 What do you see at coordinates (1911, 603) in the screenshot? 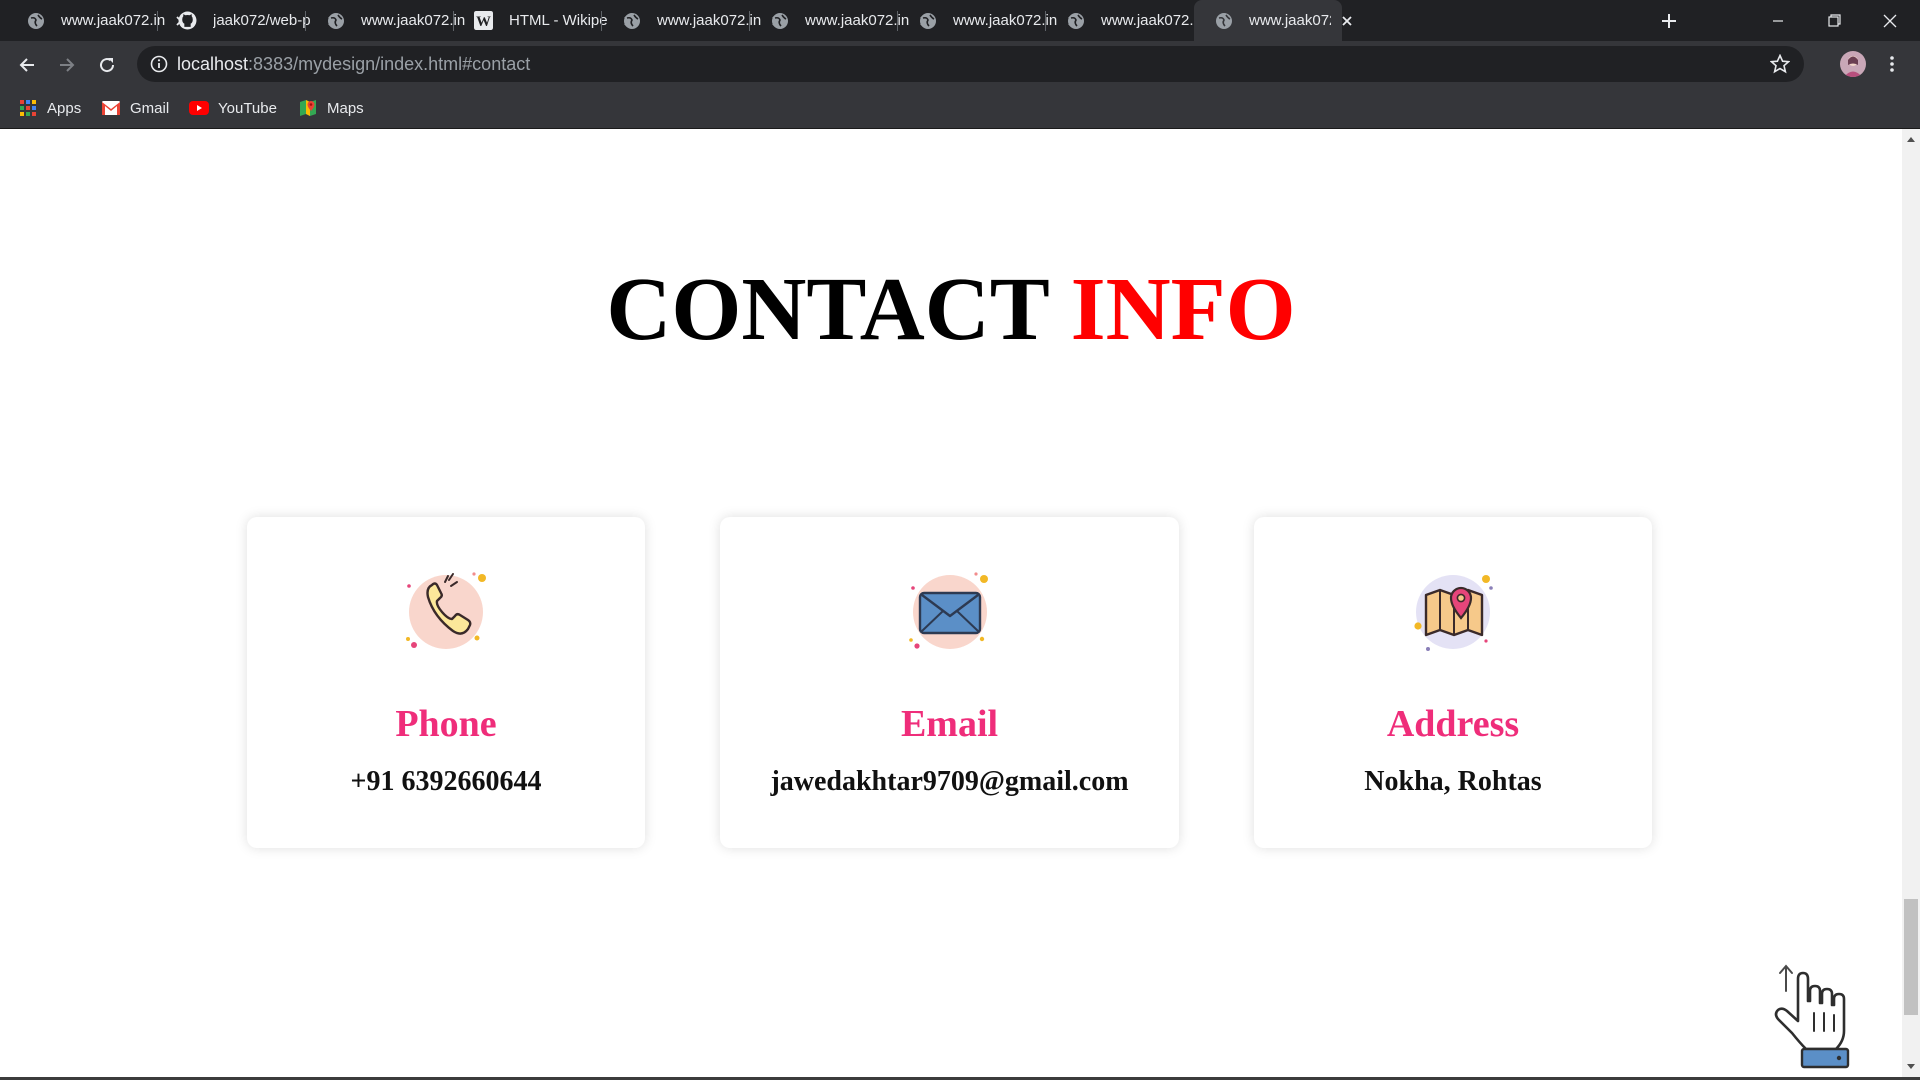
I see `page-scrollbar` at bounding box center [1911, 603].